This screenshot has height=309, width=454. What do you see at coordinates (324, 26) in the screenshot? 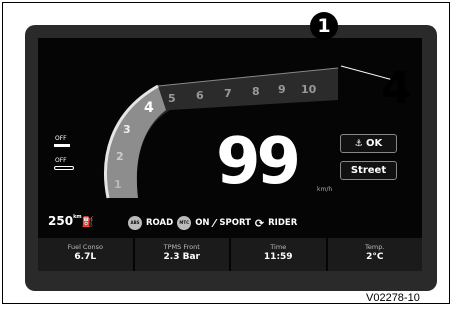
I see `callout-marker: 1` at bounding box center [324, 26].